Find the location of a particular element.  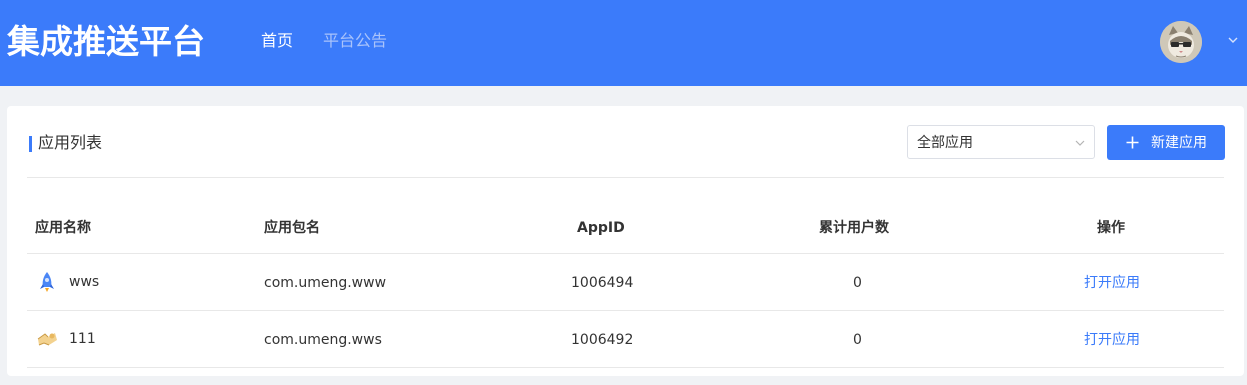

app-filter-select: 全部应用 is located at coordinates (1001, 142).